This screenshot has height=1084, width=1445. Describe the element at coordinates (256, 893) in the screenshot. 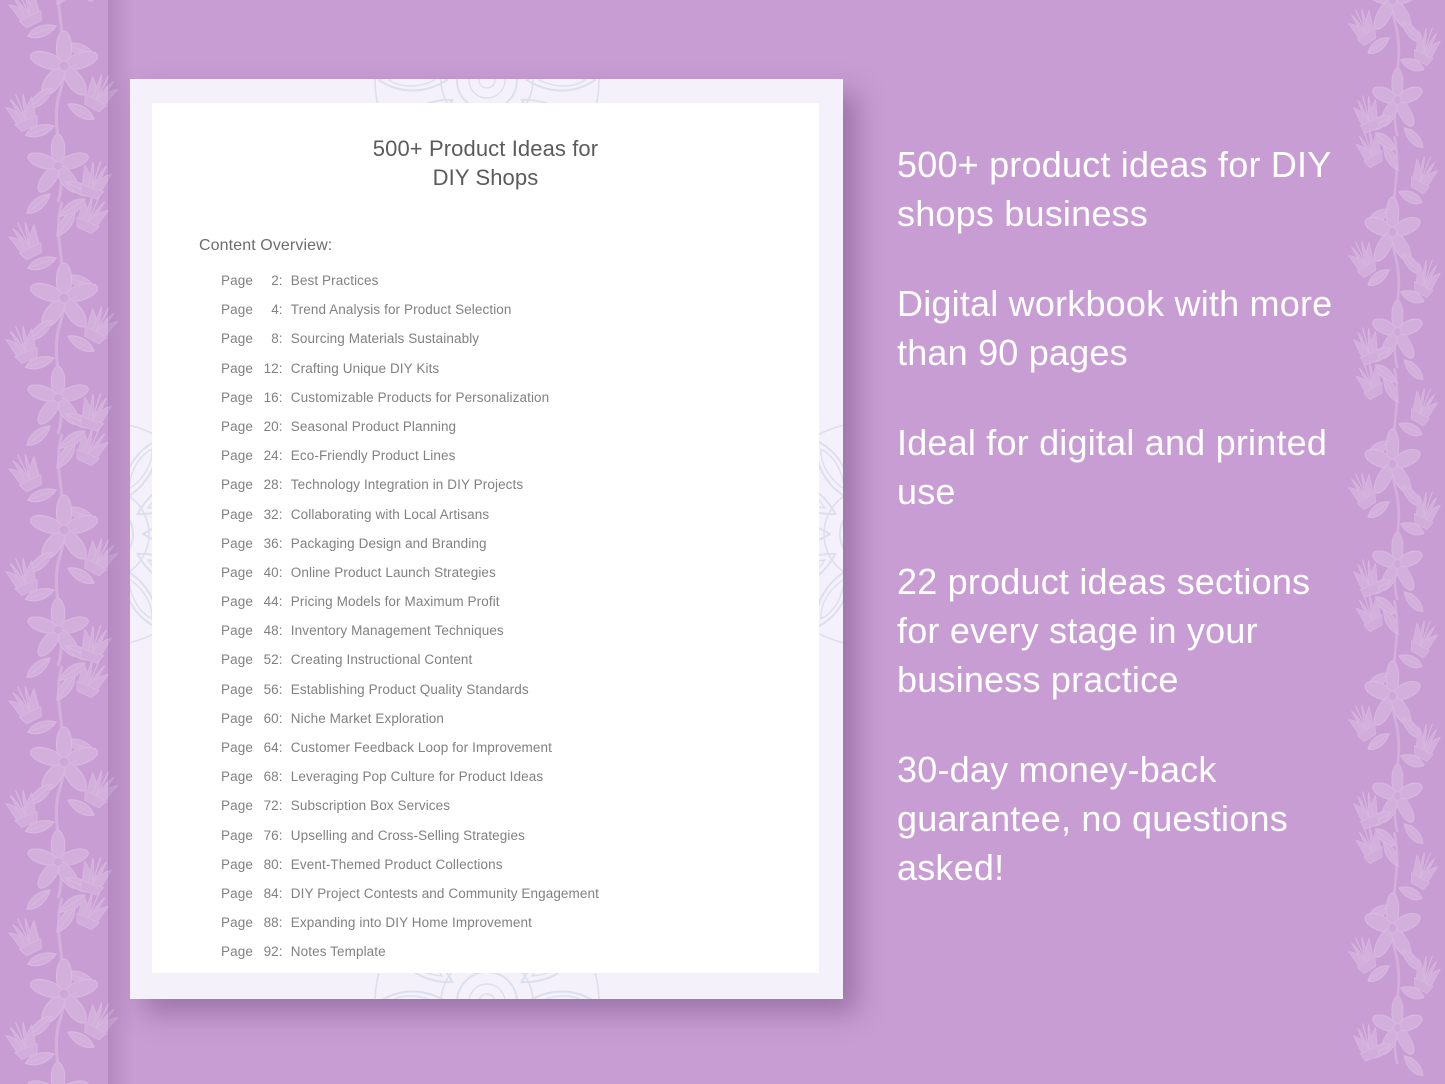

I see `toc-page-label: Page 84:` at that location.